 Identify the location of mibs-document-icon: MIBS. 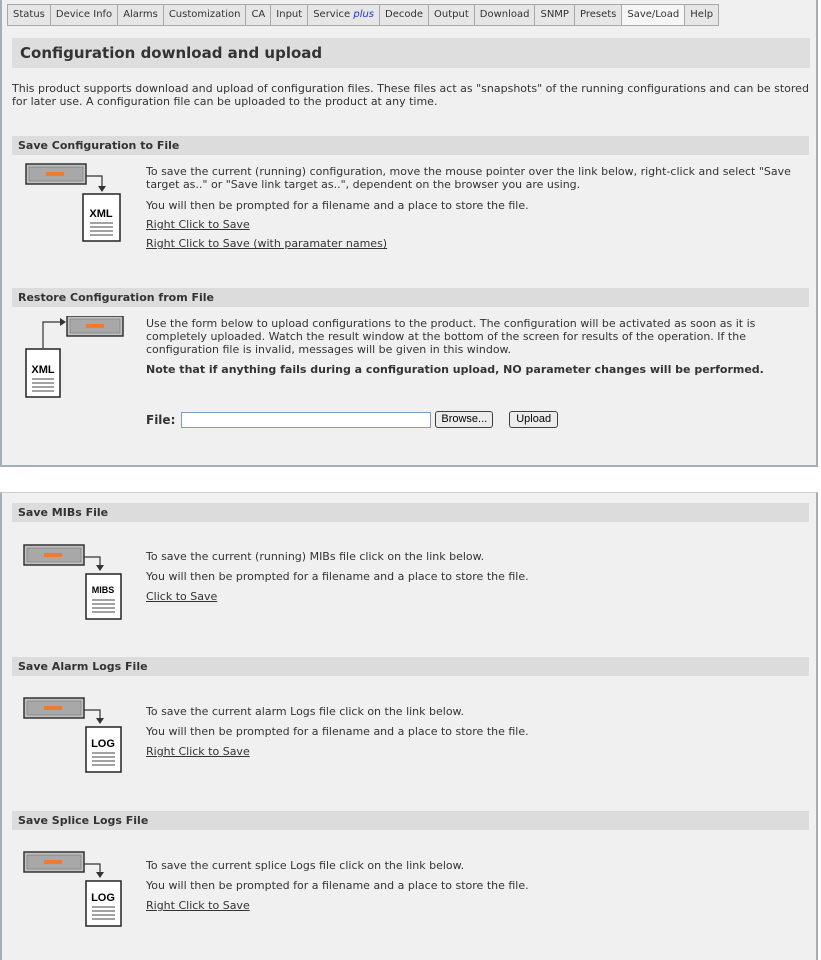
(103, 596).